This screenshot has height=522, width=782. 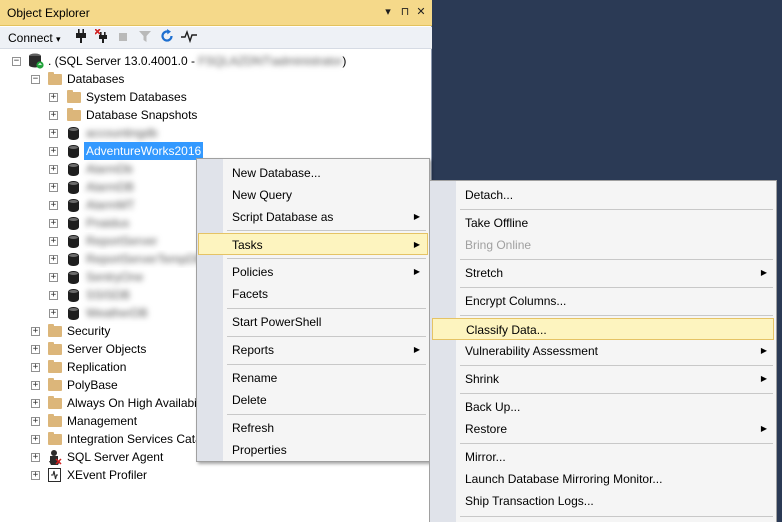 I want to click on tree-node-database: + AlarmMT, so click(x=98, y=205).